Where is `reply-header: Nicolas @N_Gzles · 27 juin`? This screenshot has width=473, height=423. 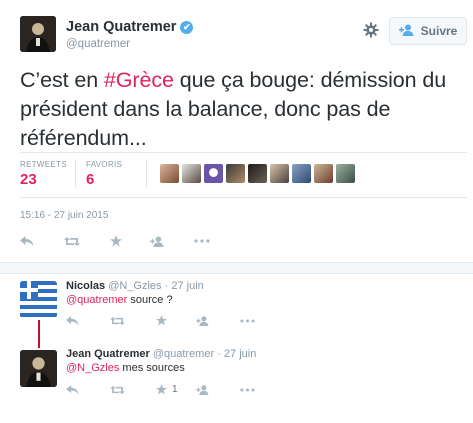
reply-header: Nicolas @N_Gzles · 27 juin is located at coordinates (135, 286).